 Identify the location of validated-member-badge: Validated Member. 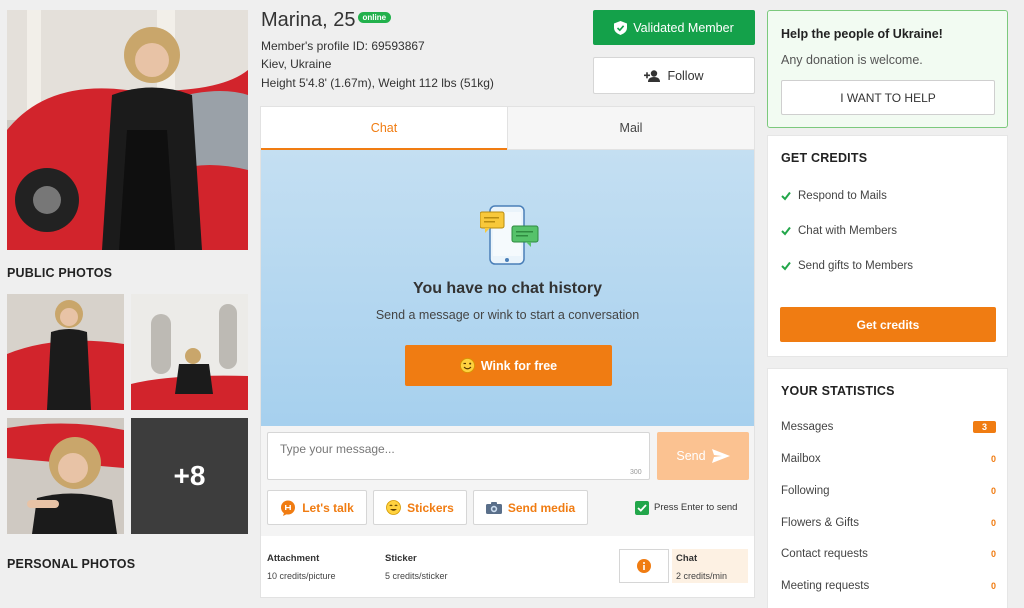
(674, 27).